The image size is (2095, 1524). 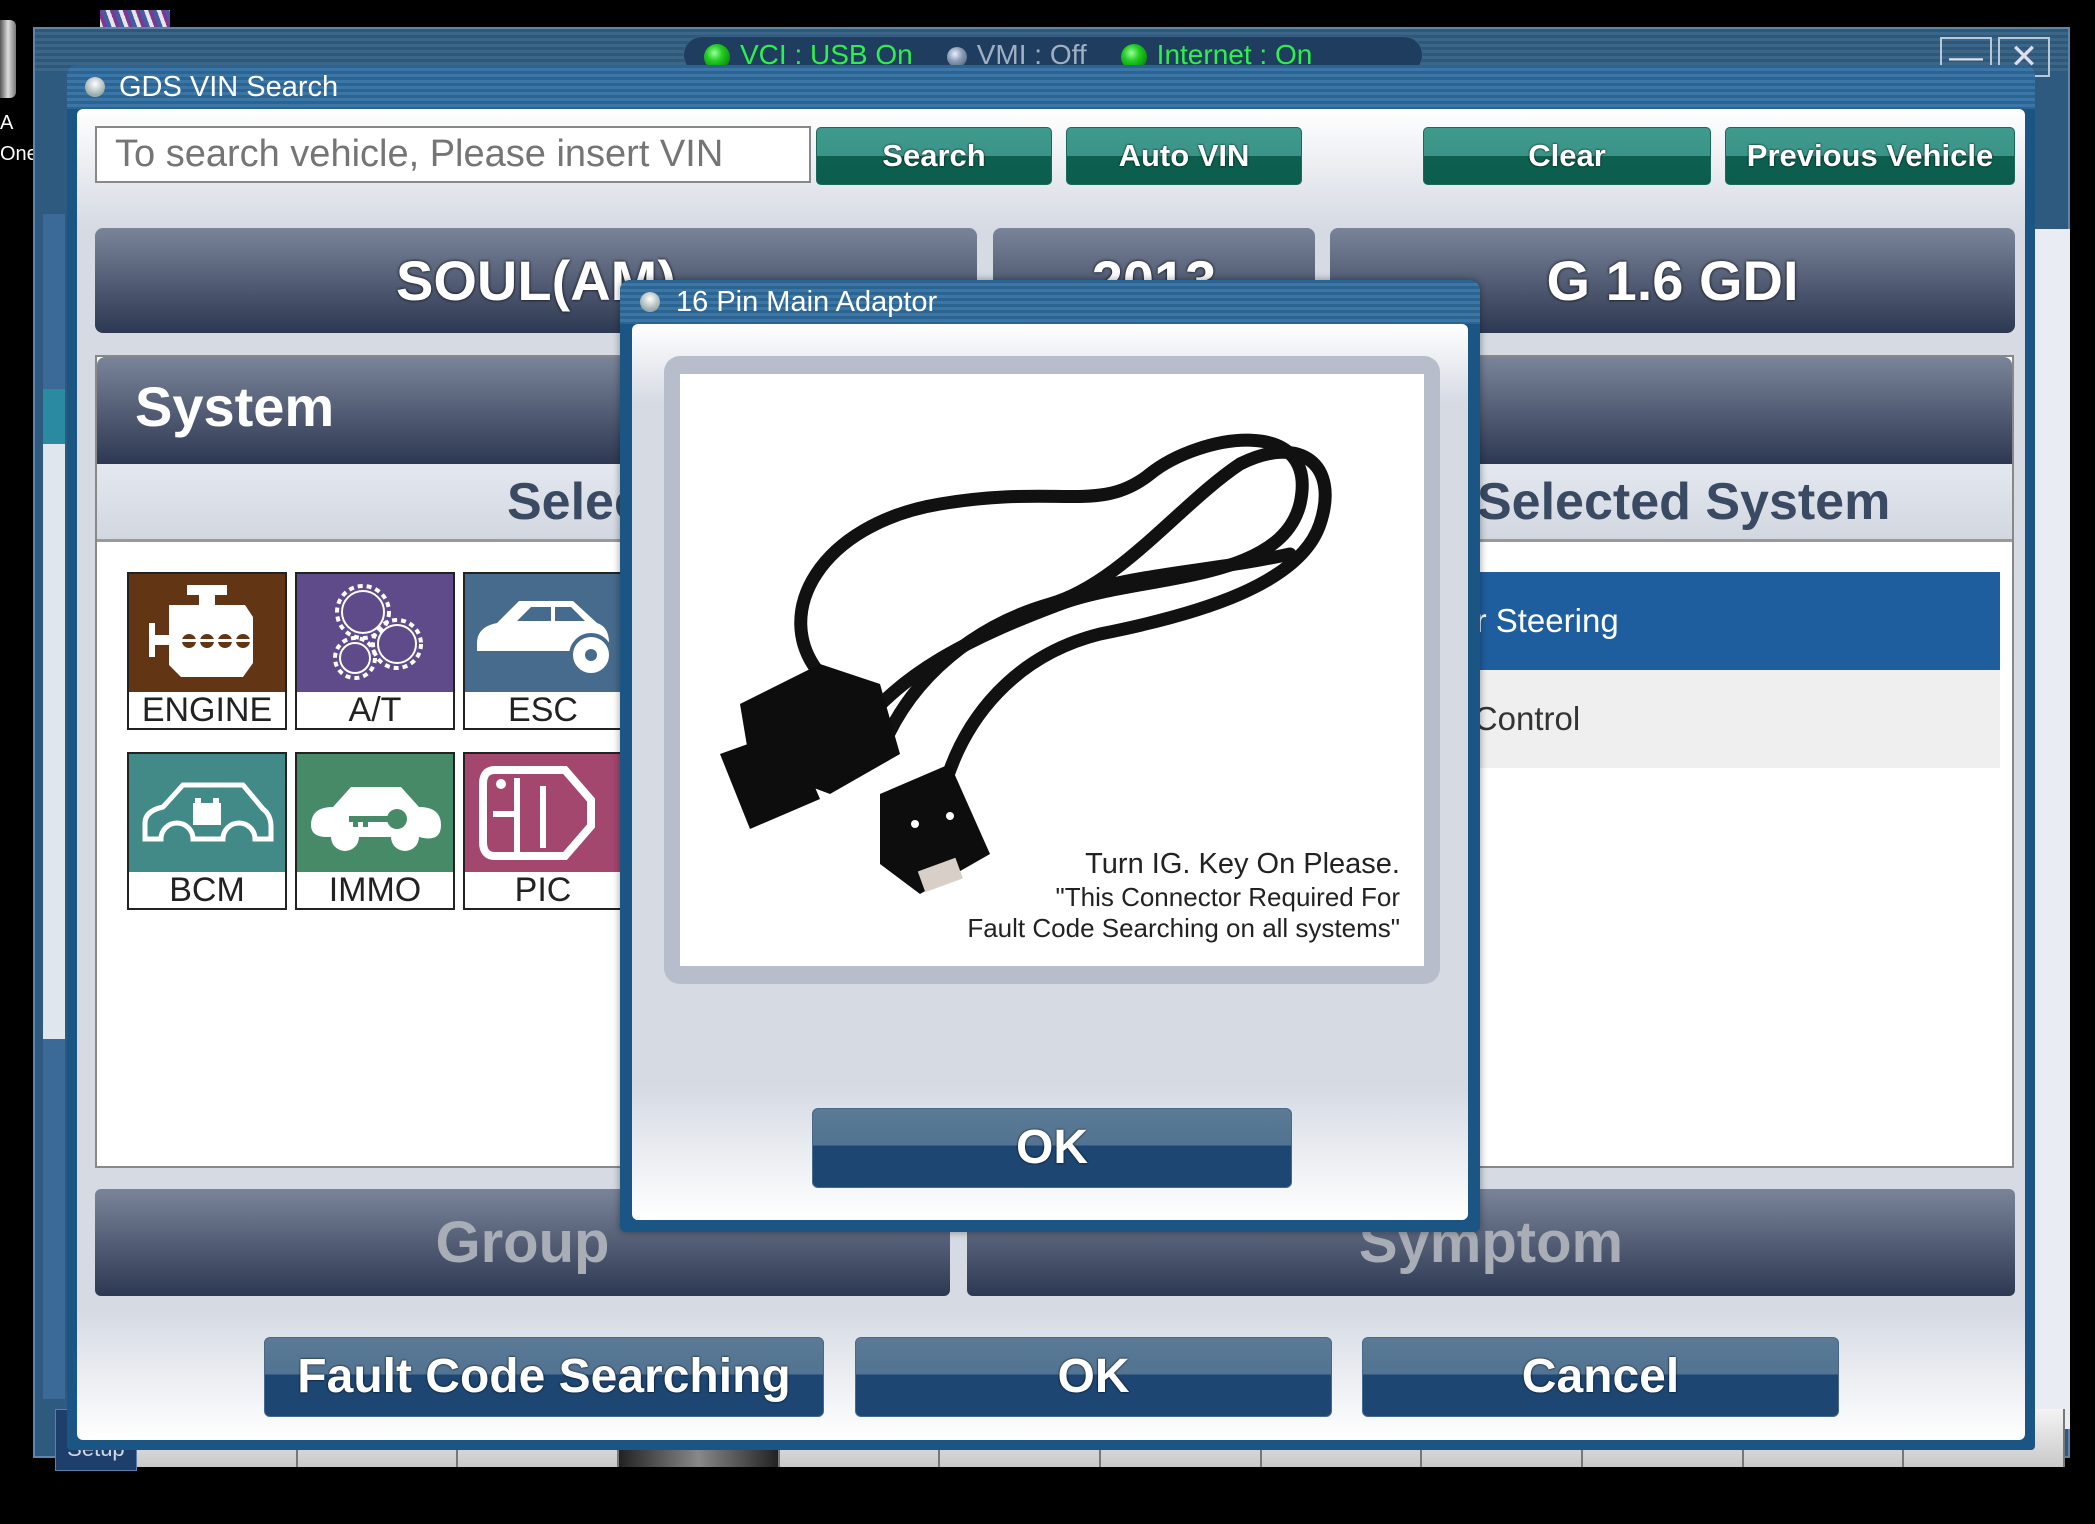 What do you see at coordinates (543, 890) in the screenshot?
I see `tile-label: PIC` at bounding box center [543, 890].